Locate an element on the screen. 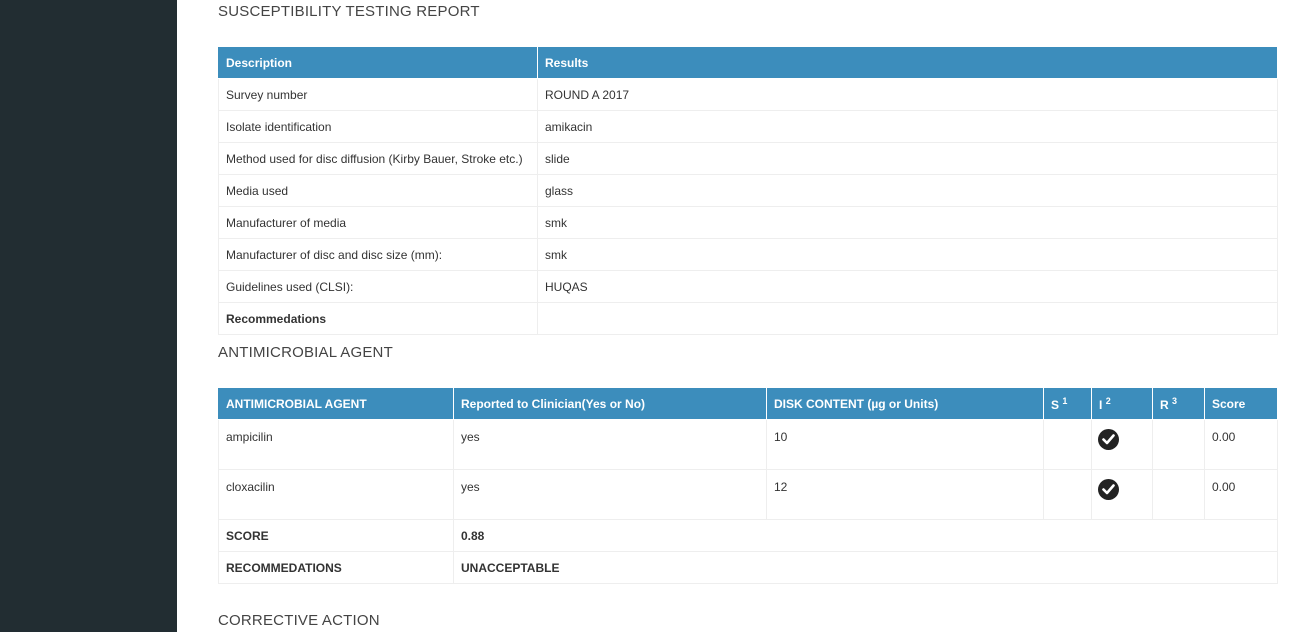  row-value: amikacin is located at coordinates (907, 126).